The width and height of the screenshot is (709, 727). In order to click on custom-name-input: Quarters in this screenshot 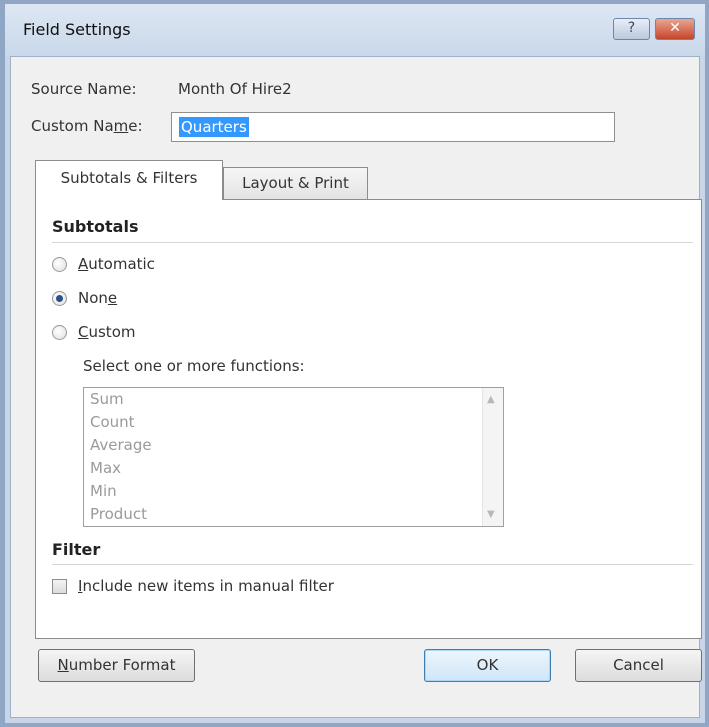, I will do `click(393, 127)`.